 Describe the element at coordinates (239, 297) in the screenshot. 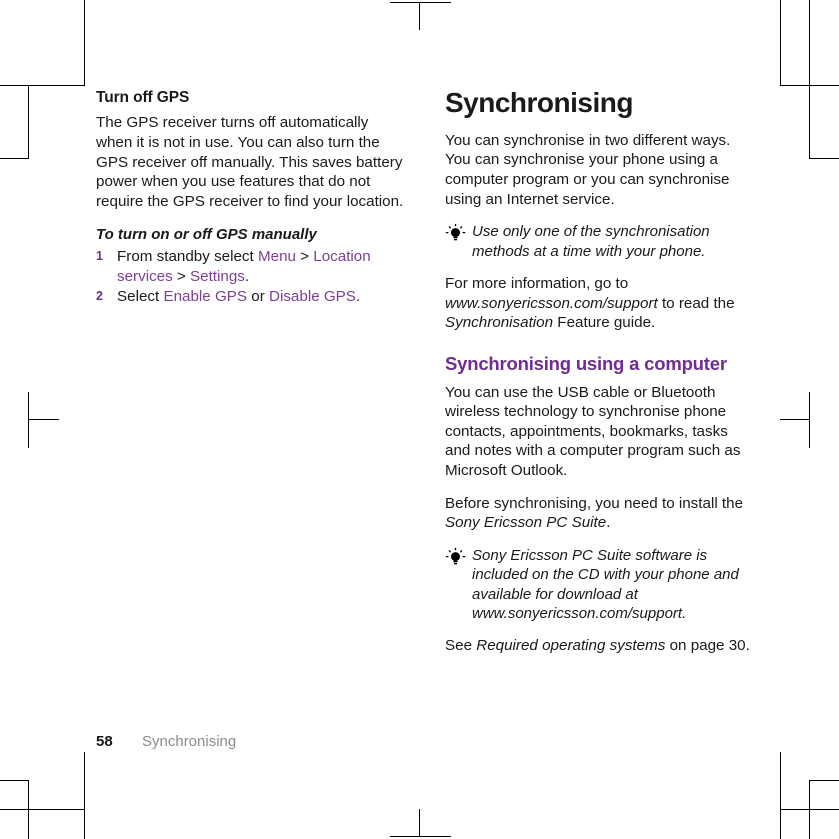

I see `step-2-text: Select Enable GPS or Disable GPS.` at that location.